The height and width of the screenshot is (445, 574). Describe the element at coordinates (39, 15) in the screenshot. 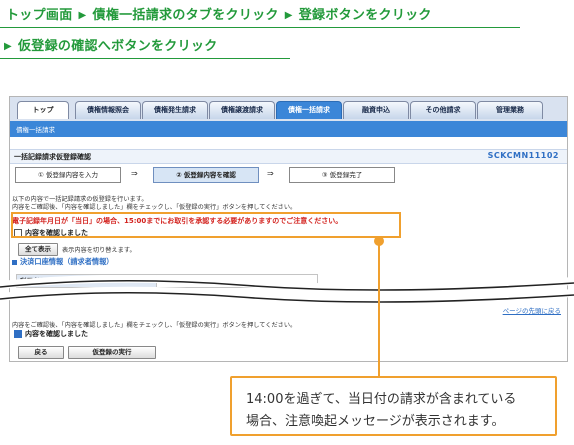

I see `instruction-step: トップ画面` at that location.